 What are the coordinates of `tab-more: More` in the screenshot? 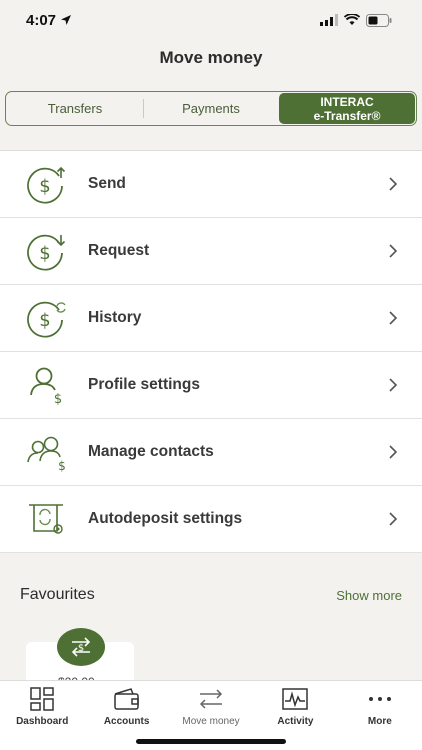 It's located at (380, 715).